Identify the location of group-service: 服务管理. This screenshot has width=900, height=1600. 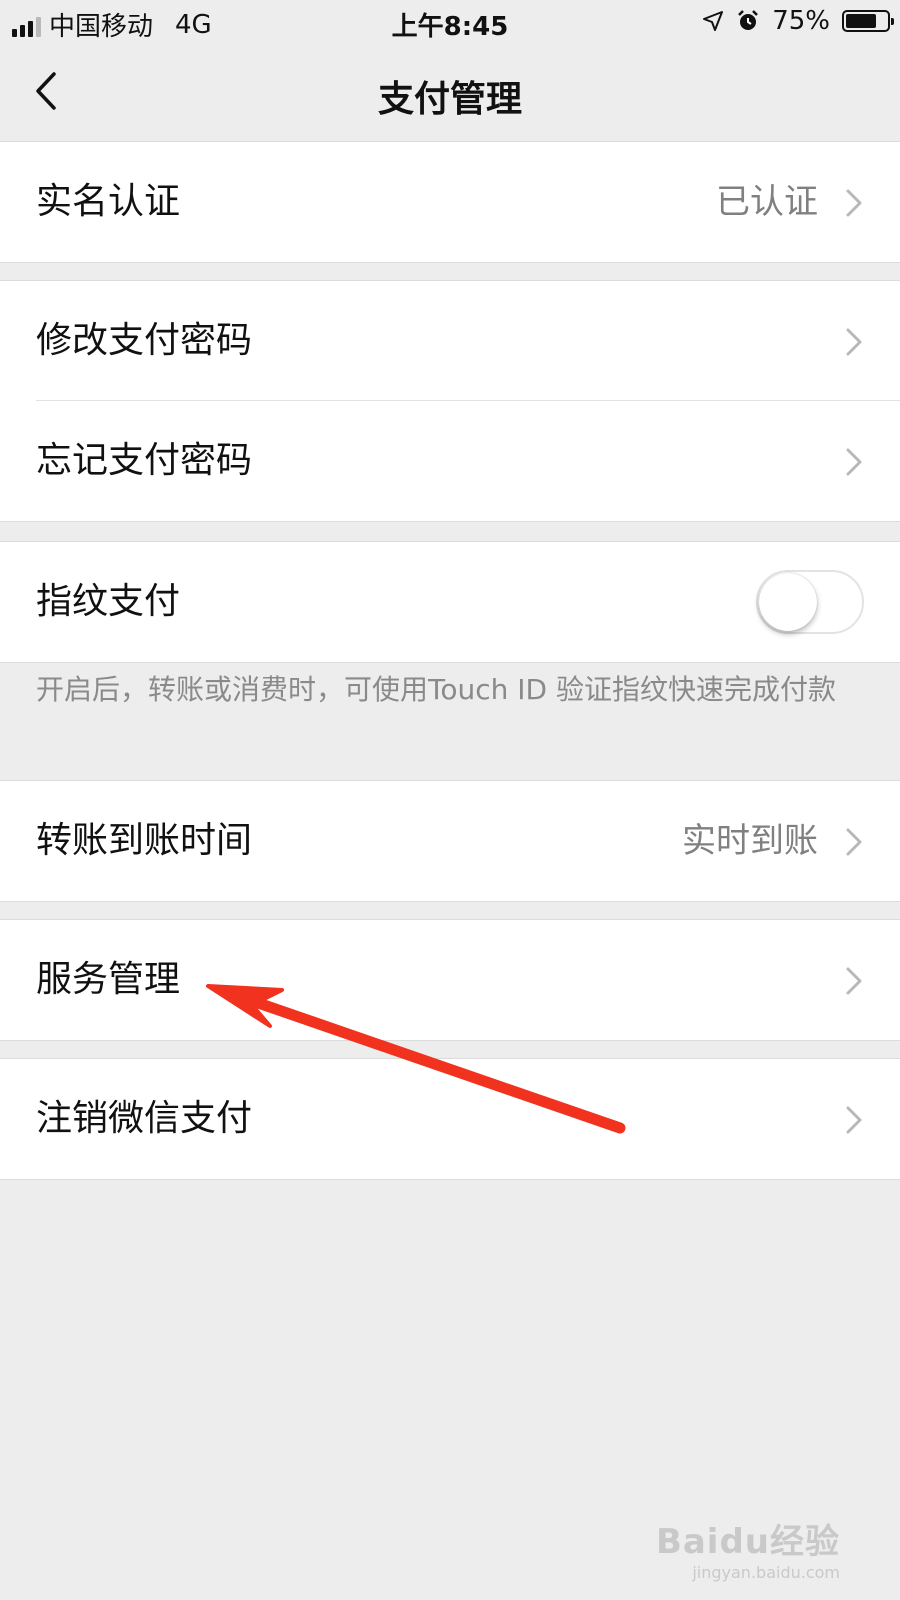
(450, 980).